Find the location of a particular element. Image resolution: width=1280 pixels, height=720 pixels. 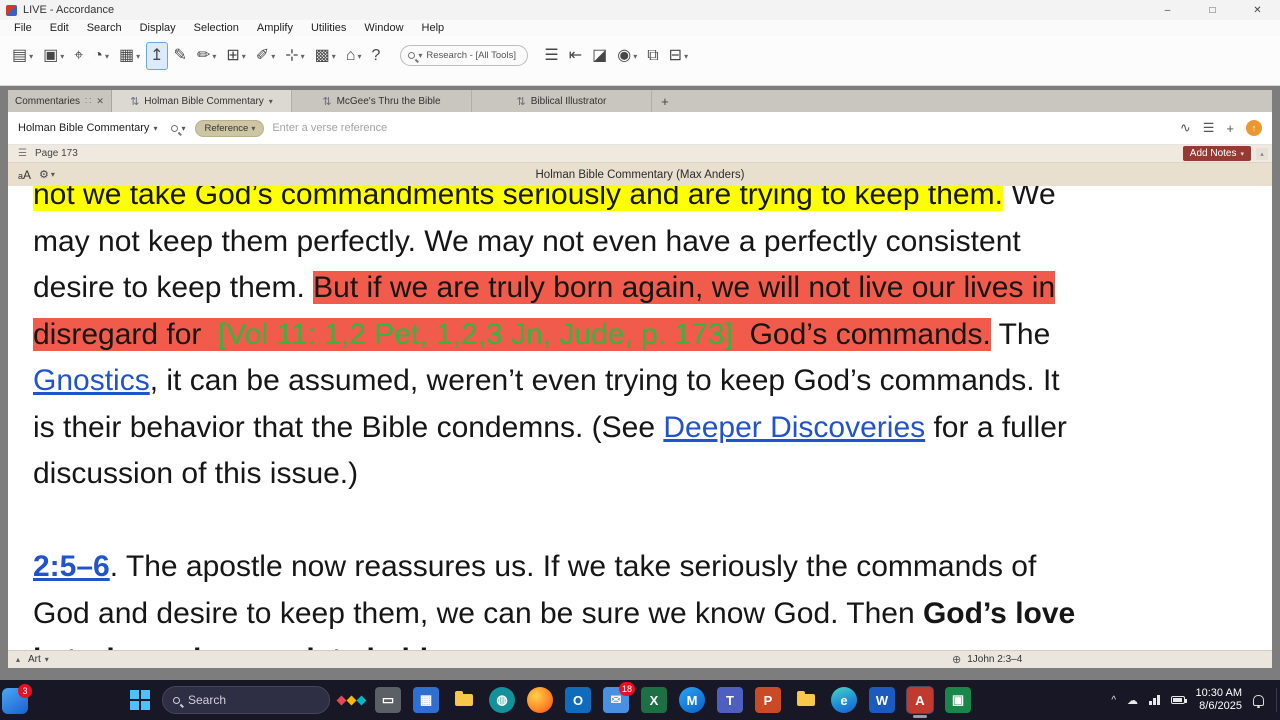

charts-tool-button: ▦ ▾ is located at coordinates (129, 56).